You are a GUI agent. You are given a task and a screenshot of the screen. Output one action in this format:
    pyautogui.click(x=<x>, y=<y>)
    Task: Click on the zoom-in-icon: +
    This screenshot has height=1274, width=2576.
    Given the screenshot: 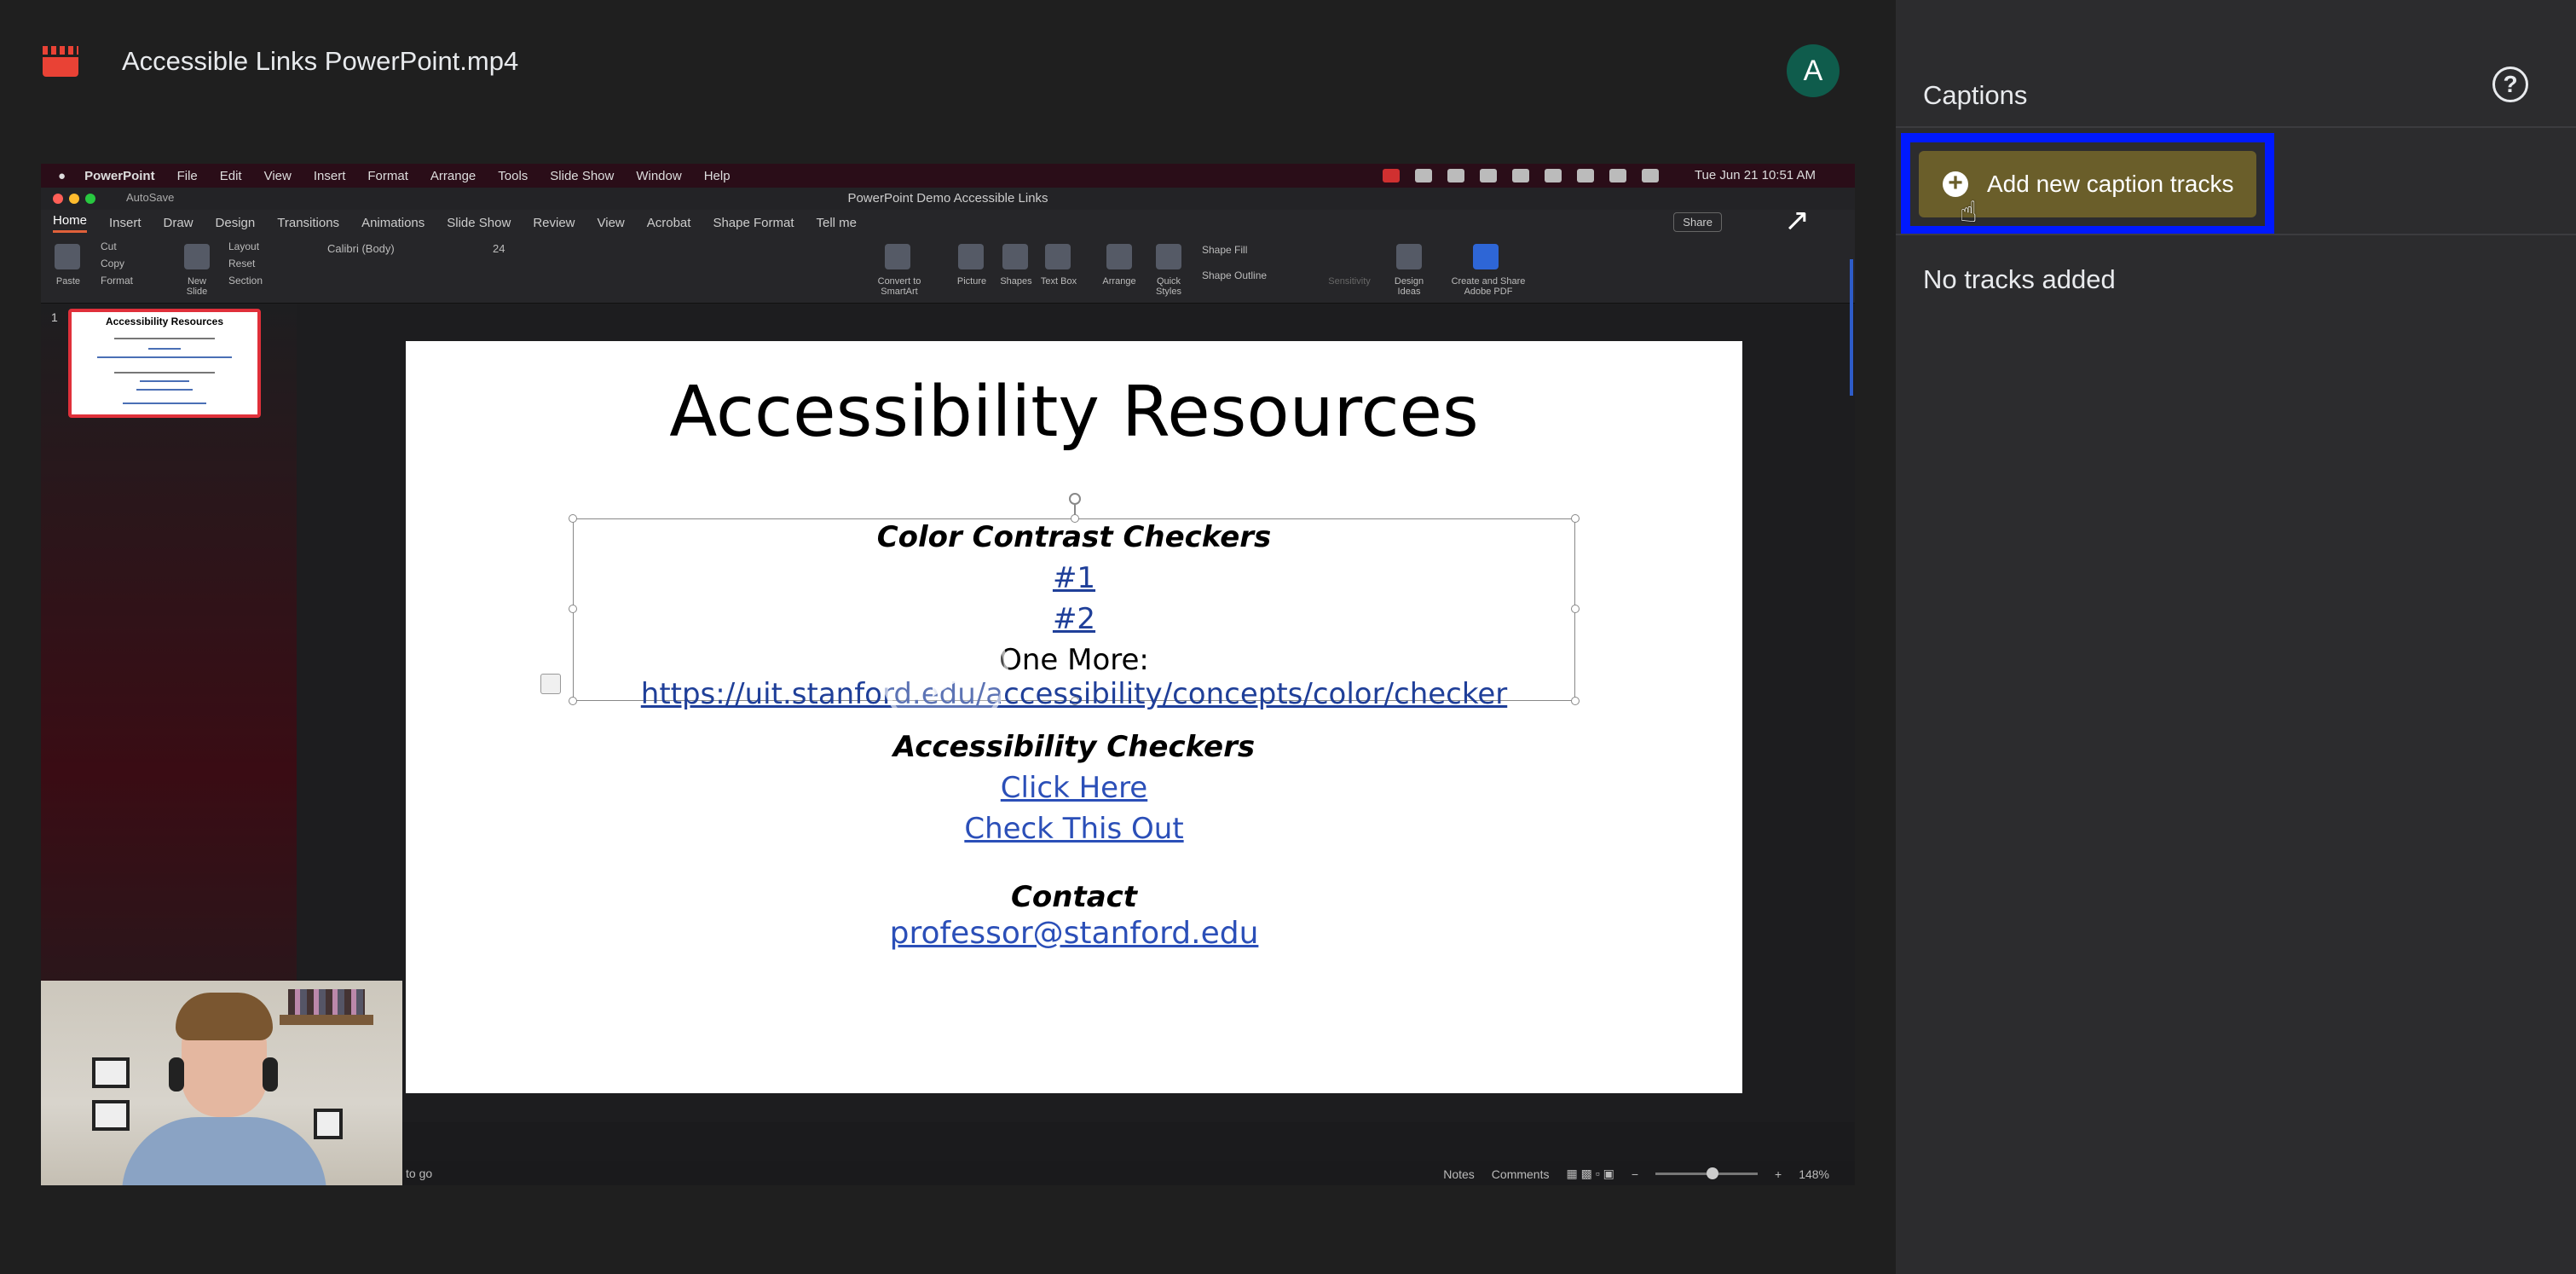 What is the action you would take?
    pyautogui.click(x=1778, y=1174)
    